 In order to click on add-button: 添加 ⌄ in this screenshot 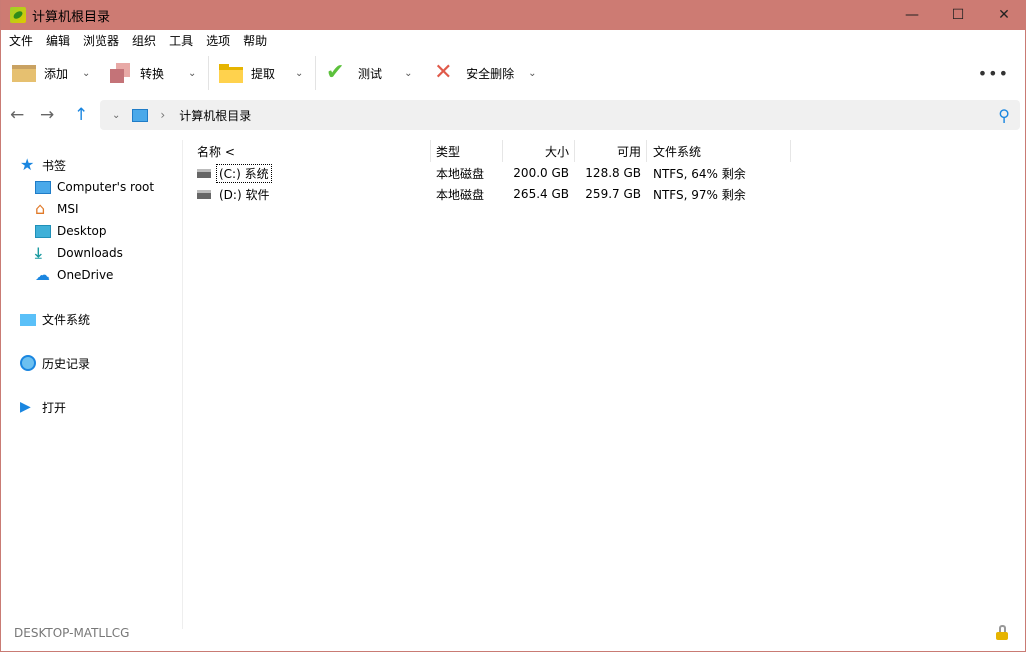, I will do `click(50, 73)`.